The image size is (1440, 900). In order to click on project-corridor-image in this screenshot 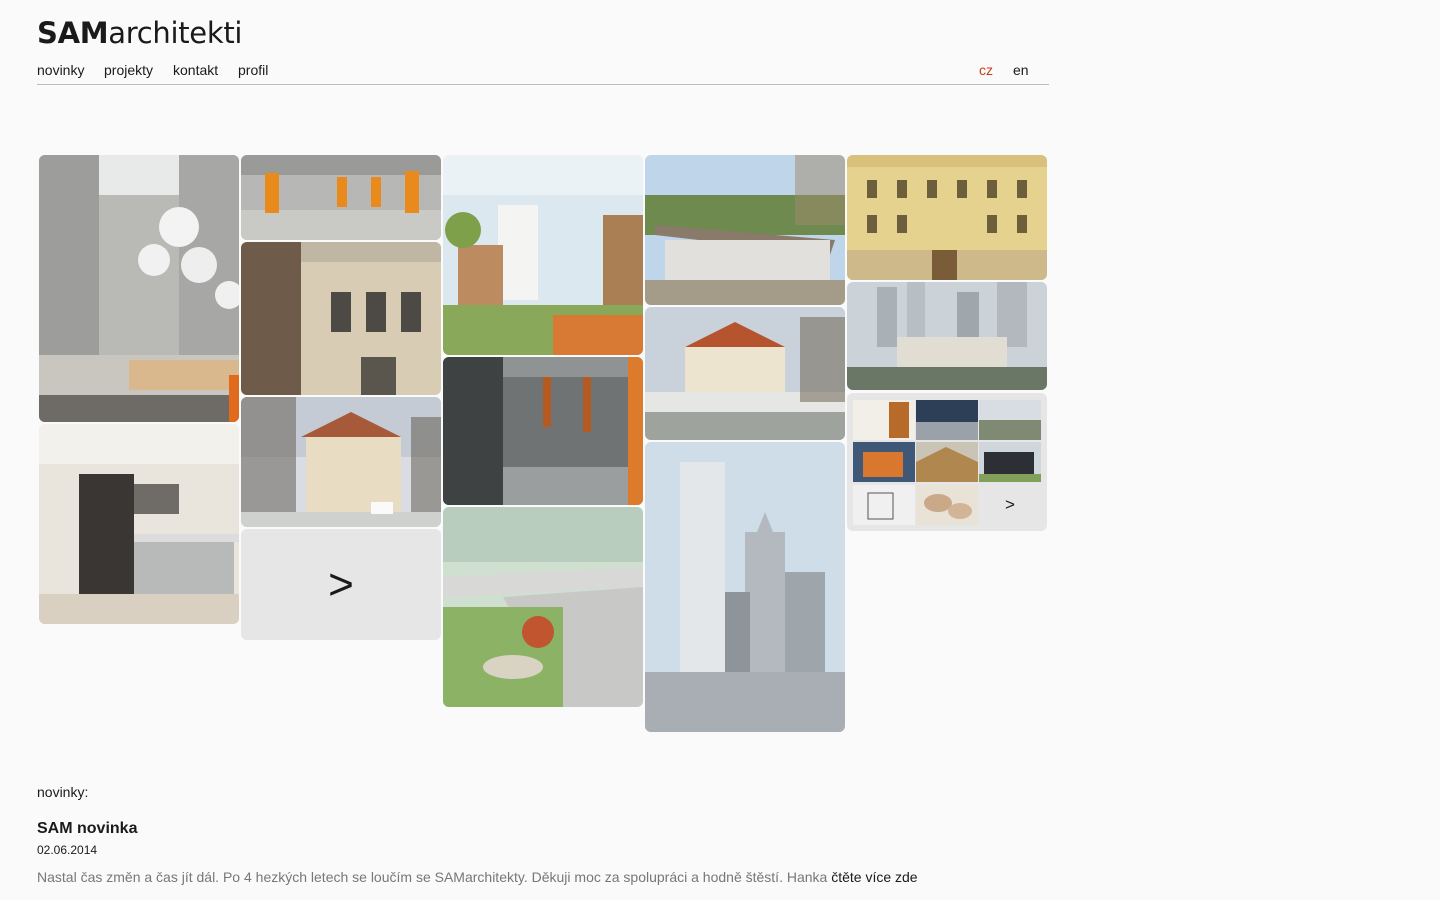, I will do `click(543, 431)`.